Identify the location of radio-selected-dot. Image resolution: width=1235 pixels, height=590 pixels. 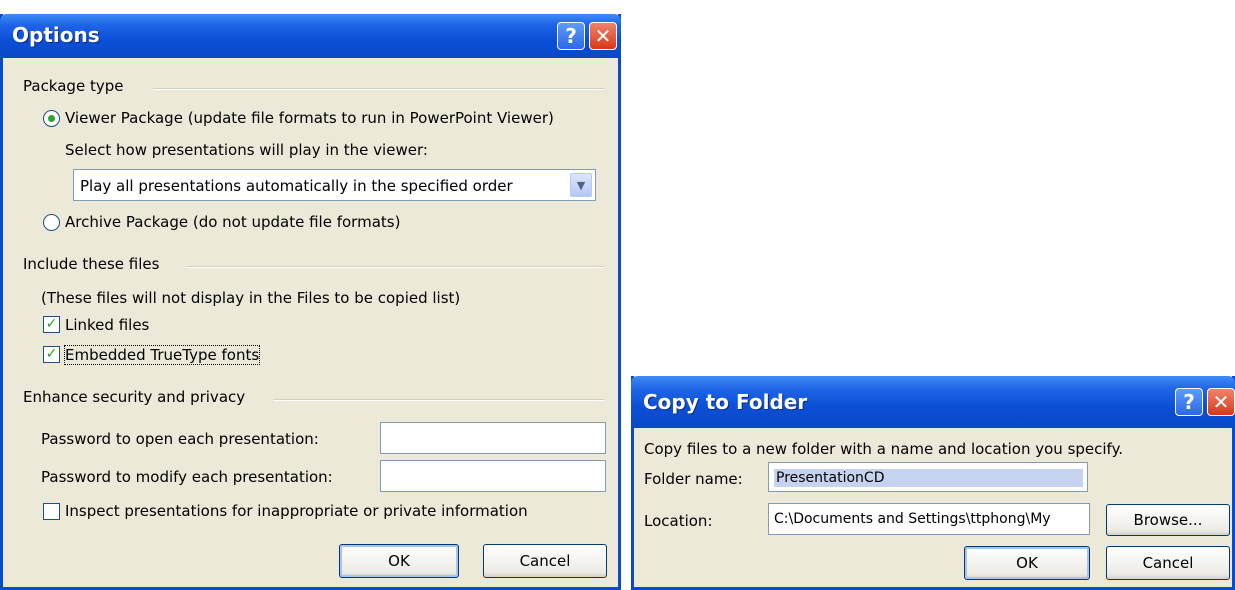
(51, 118).